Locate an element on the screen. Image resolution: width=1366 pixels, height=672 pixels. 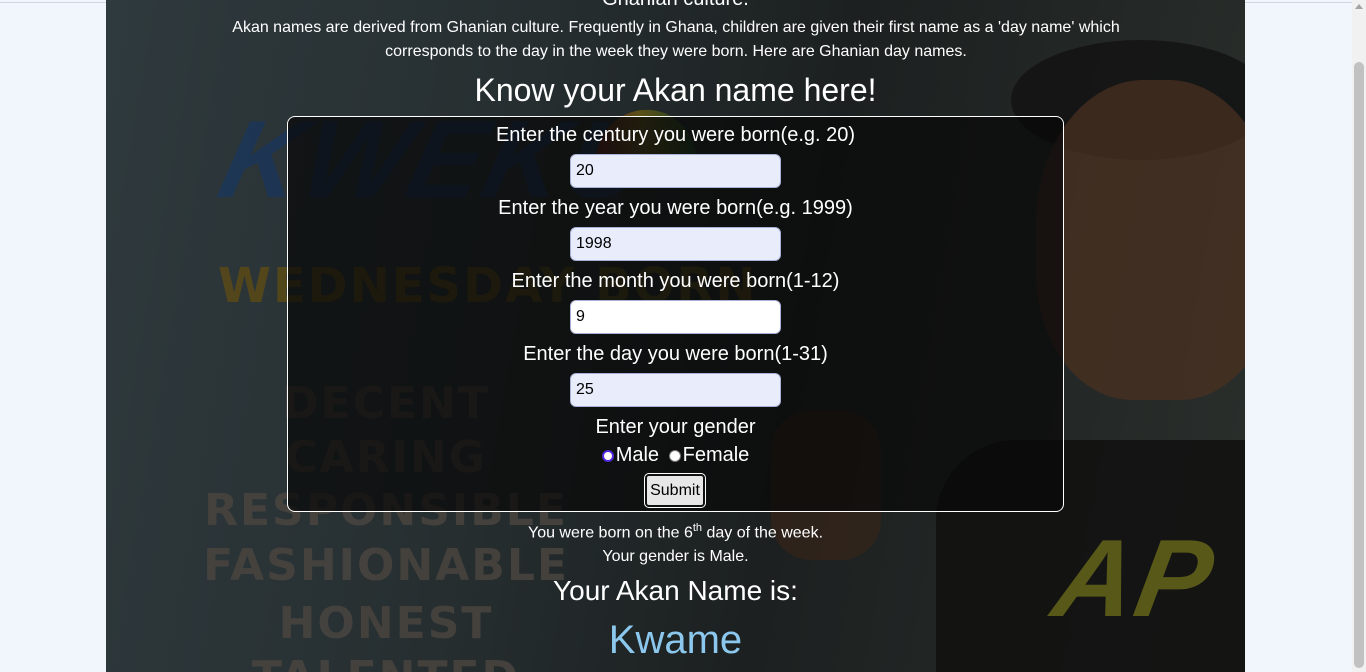
page-title: Know your Akan name here! is located at coordinates (675, 90).